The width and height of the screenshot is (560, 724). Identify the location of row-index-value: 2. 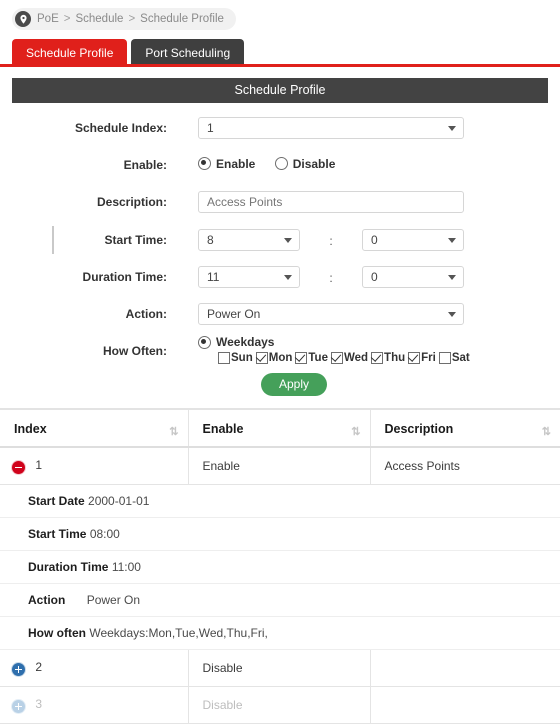
(39, 667).